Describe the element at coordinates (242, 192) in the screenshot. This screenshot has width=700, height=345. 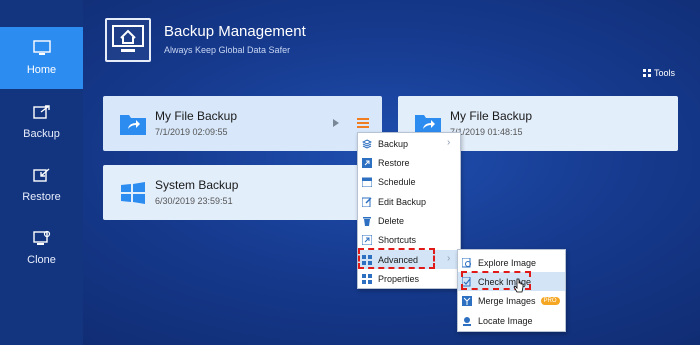
I see `backup-card: System Backup 6/30/2019 23:59:51` at that location.